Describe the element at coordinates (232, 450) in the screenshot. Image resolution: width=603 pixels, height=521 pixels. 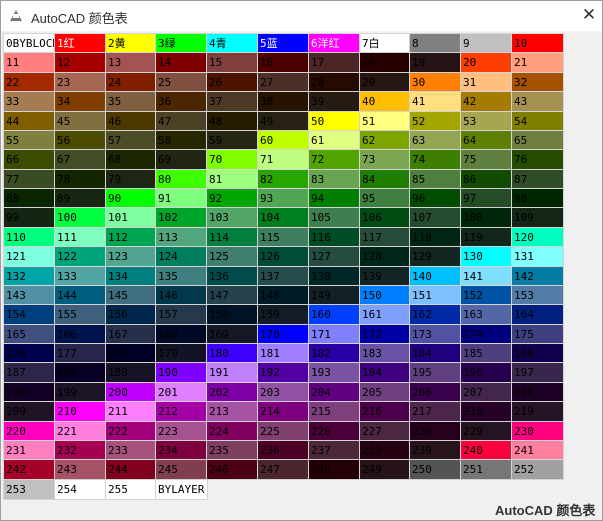
I see `color-cell-235: 235` at that location.